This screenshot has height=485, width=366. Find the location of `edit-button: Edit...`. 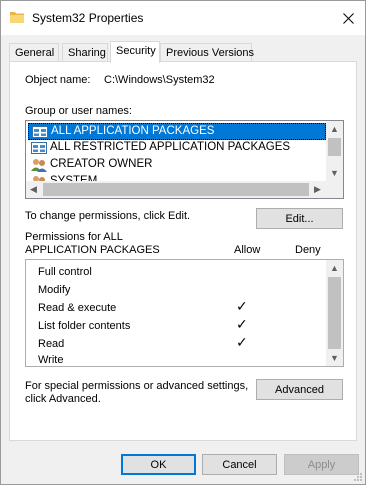

edit-button: Edit... is located at coordinates (299, 218).